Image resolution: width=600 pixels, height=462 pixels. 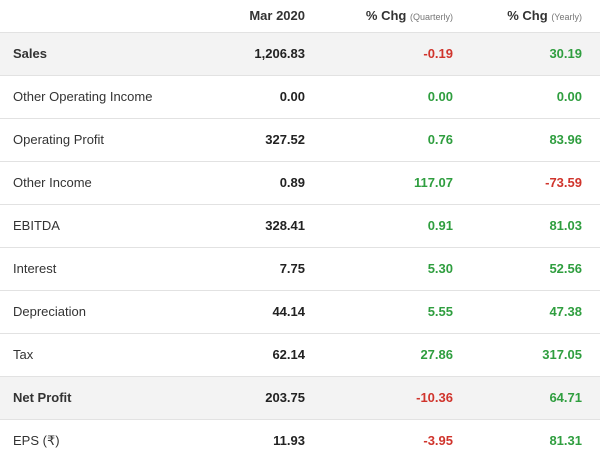 What do you see at coordinates (100, 140) in the screenshot?
I see `metric-label: Operating Profit` at bounding box center [100, 140].